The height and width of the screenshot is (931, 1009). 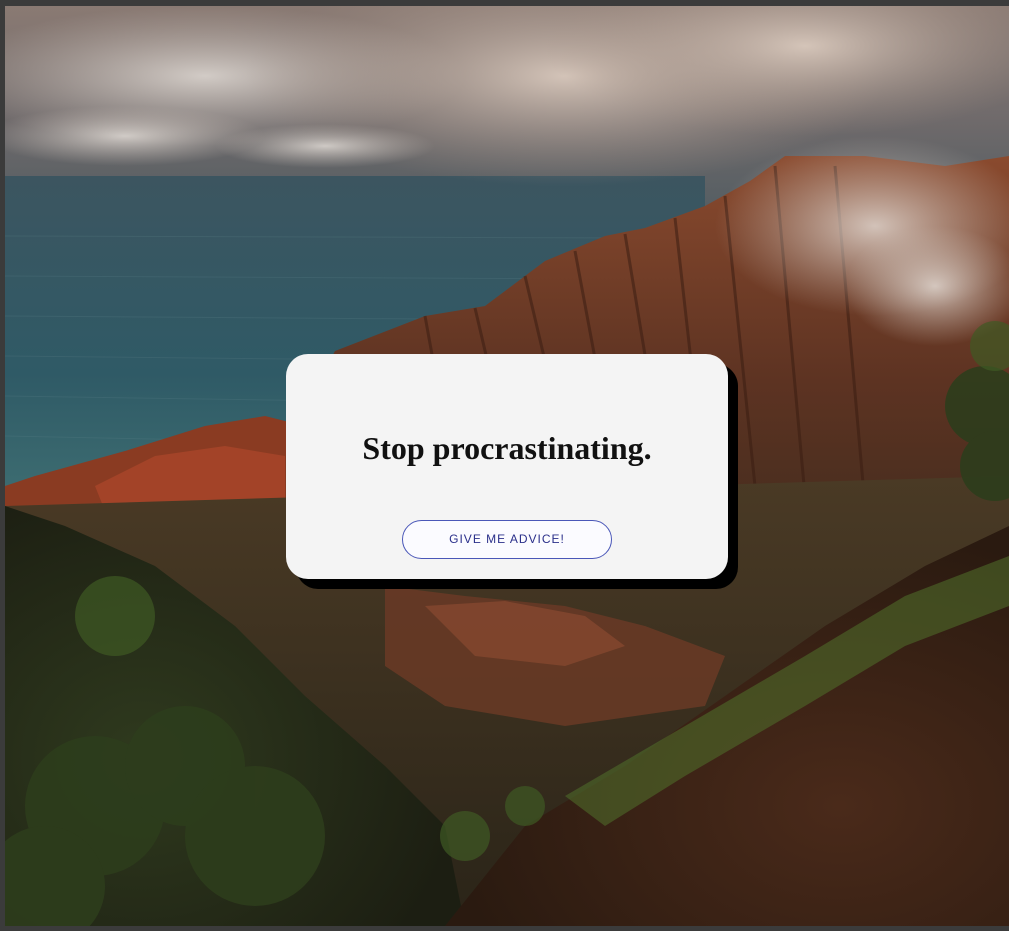 I want to click on card-title: Stop procrastinating., so click(x=507, y=448).